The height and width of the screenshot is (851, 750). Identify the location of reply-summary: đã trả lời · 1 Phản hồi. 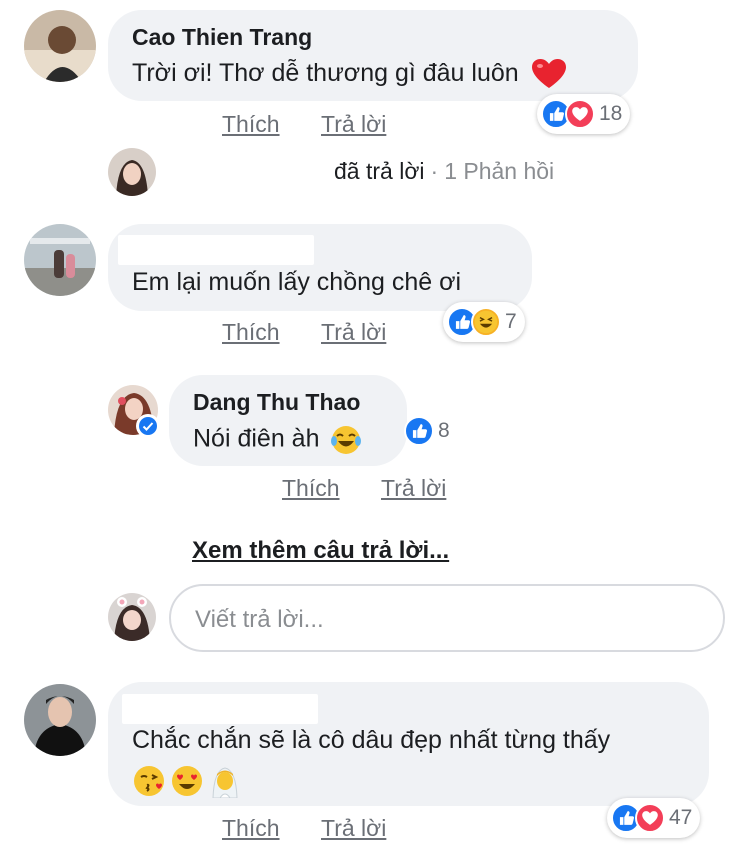
(444, 171).